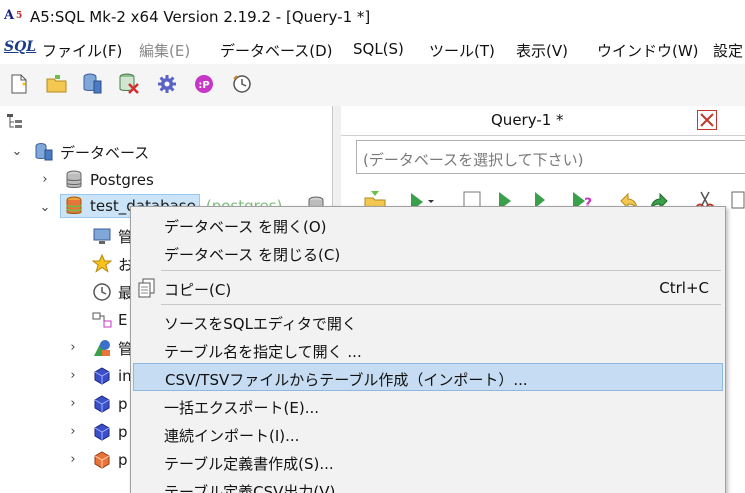 The width and height of the screenshot is (745, 493). Describe the element at coordinates (102, 460) in the screenshot. I see `cube-orange-icon` at that location.